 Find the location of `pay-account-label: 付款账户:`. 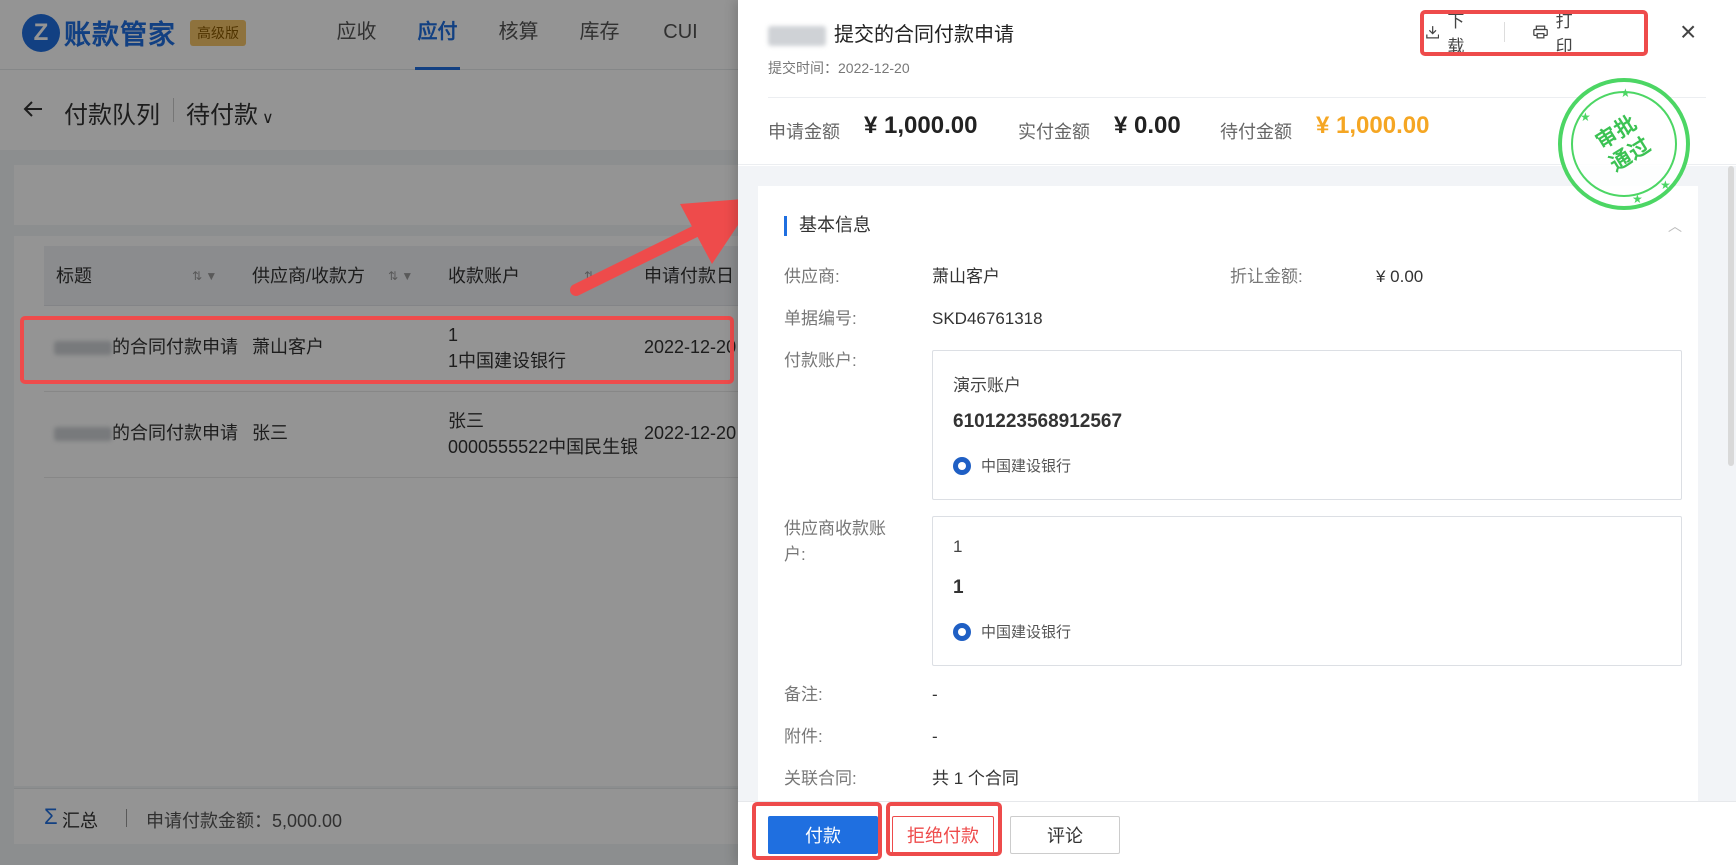

pay-account-label: 付款账户: is located at coordinates (820, 360).